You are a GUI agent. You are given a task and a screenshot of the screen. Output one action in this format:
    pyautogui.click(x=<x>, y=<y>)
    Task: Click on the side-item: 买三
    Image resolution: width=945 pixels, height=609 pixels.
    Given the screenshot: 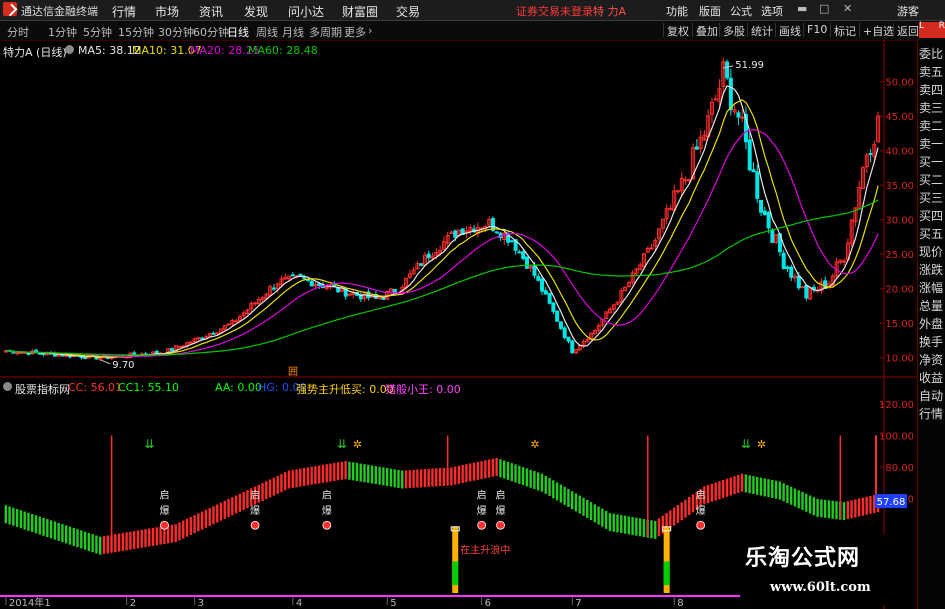 What is the action you would take?
    pyautogui.click(x=932, y=198)
    